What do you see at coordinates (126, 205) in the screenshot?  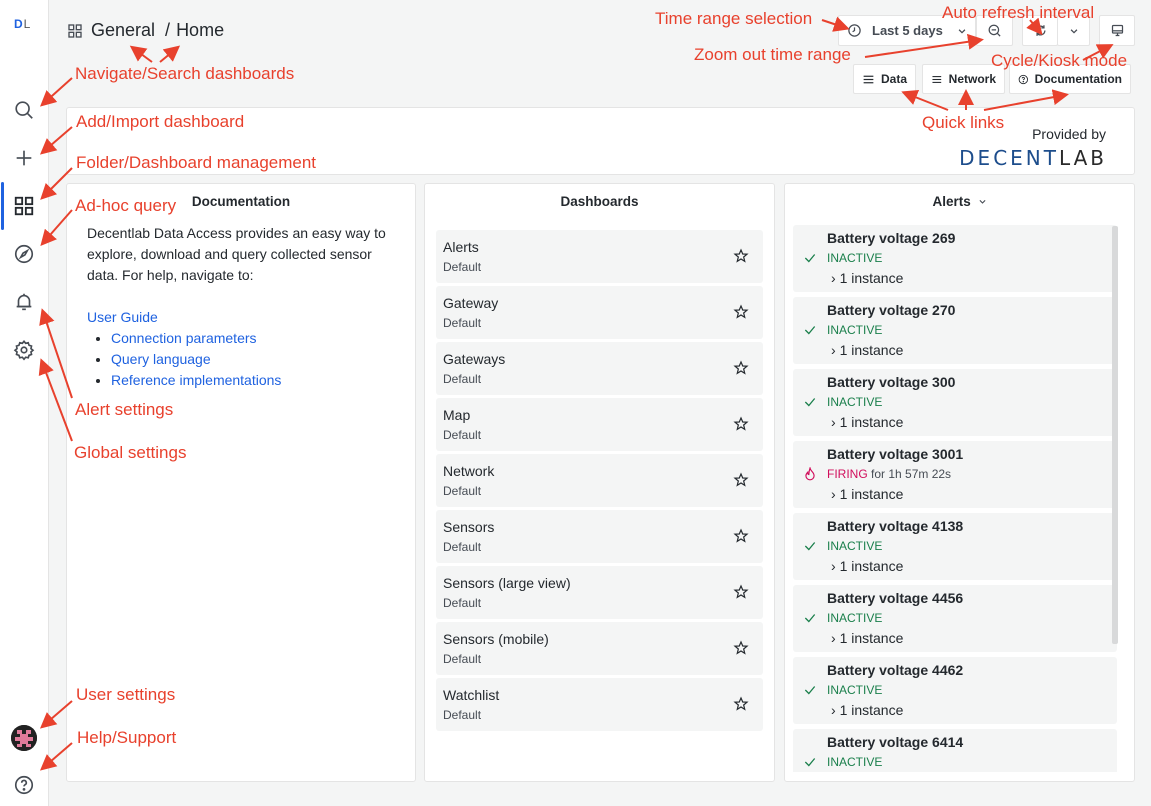 I see `annotation-adhoc-query: Ad-hoc query` at bounding box center [126, 205].